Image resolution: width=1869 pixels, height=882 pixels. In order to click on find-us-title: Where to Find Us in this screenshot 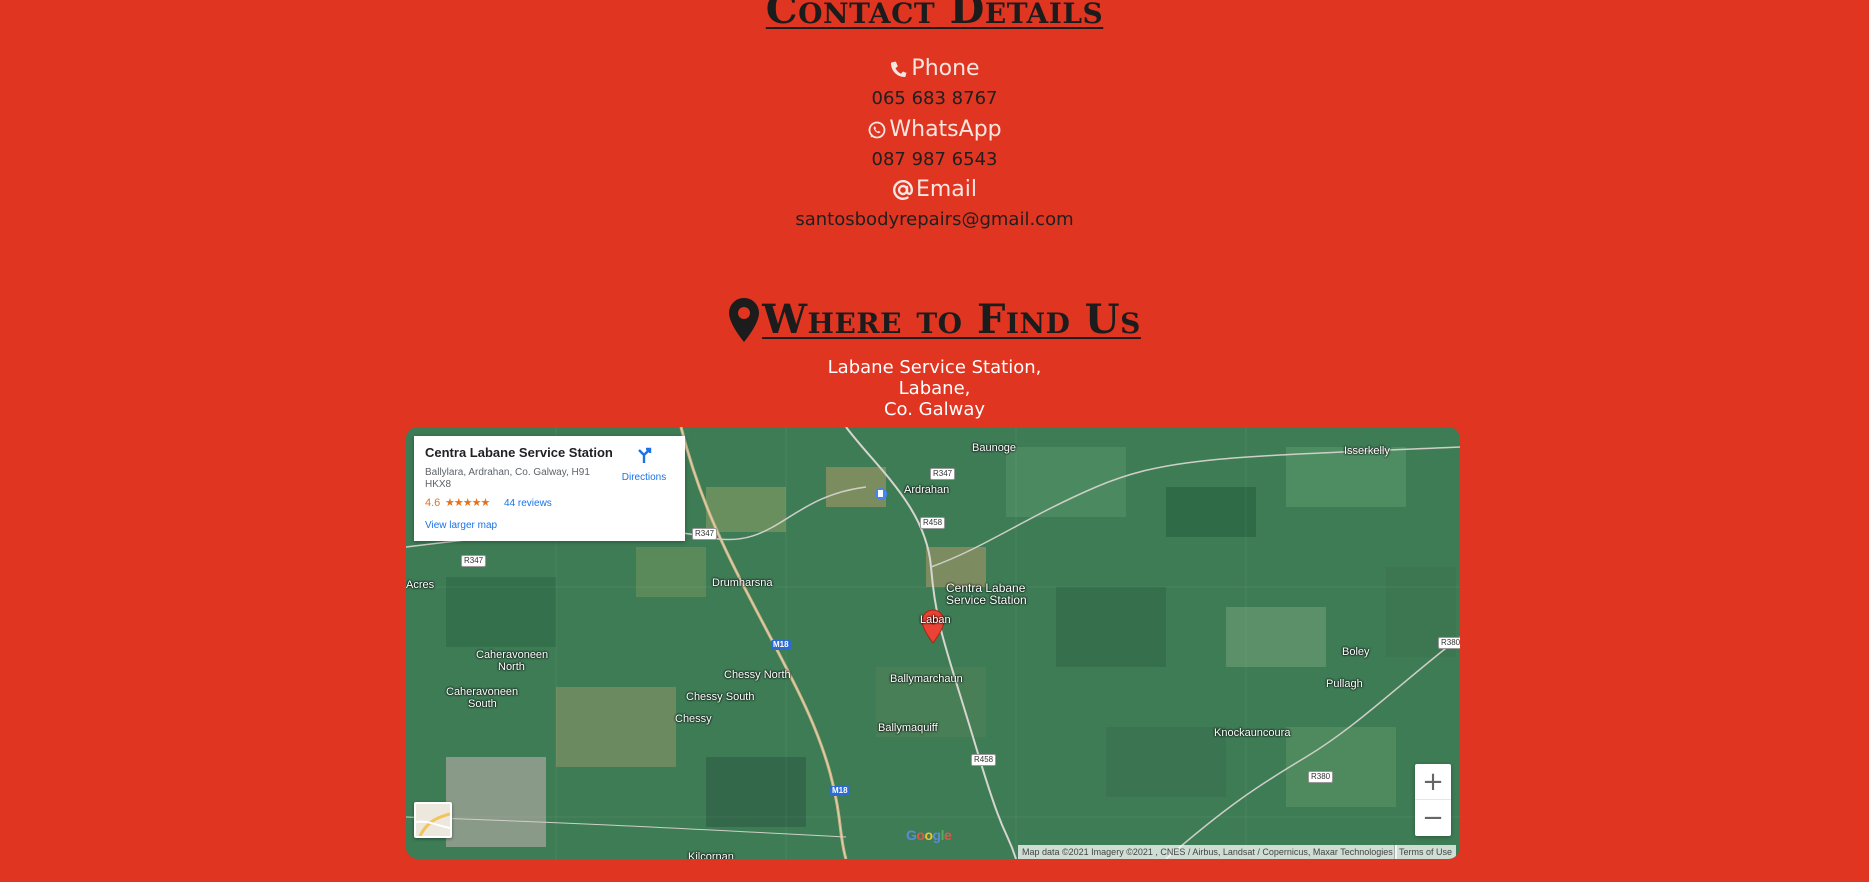, I will do `click(951, 319)`.